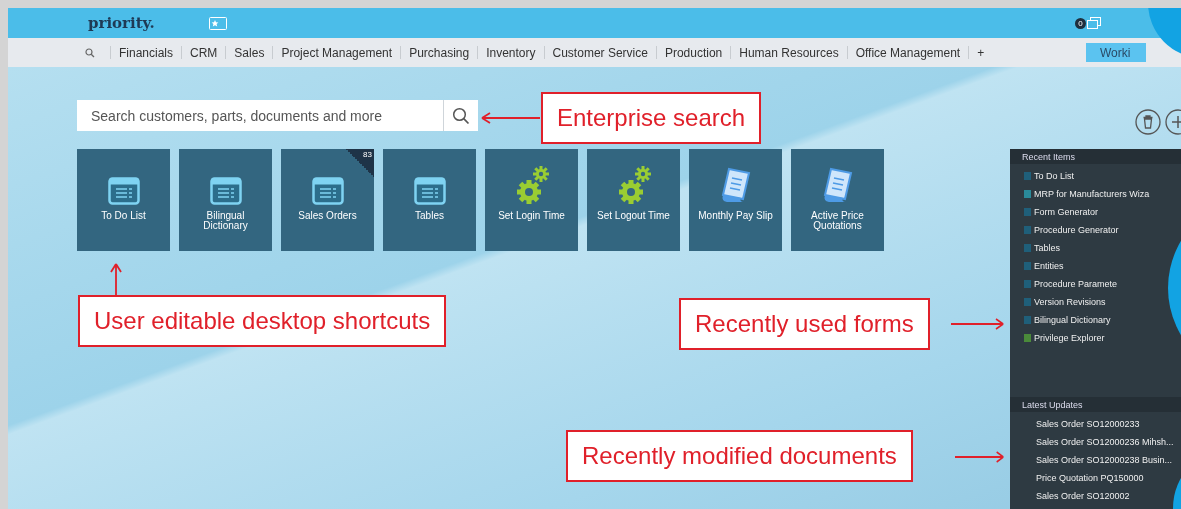 This screenshot has height=509, width=1181. What do you see at coordinates (1090, 478) in the screenshot?
I see `update-item: Price Quotation PQ150000` at bounding box center [1090, 478].